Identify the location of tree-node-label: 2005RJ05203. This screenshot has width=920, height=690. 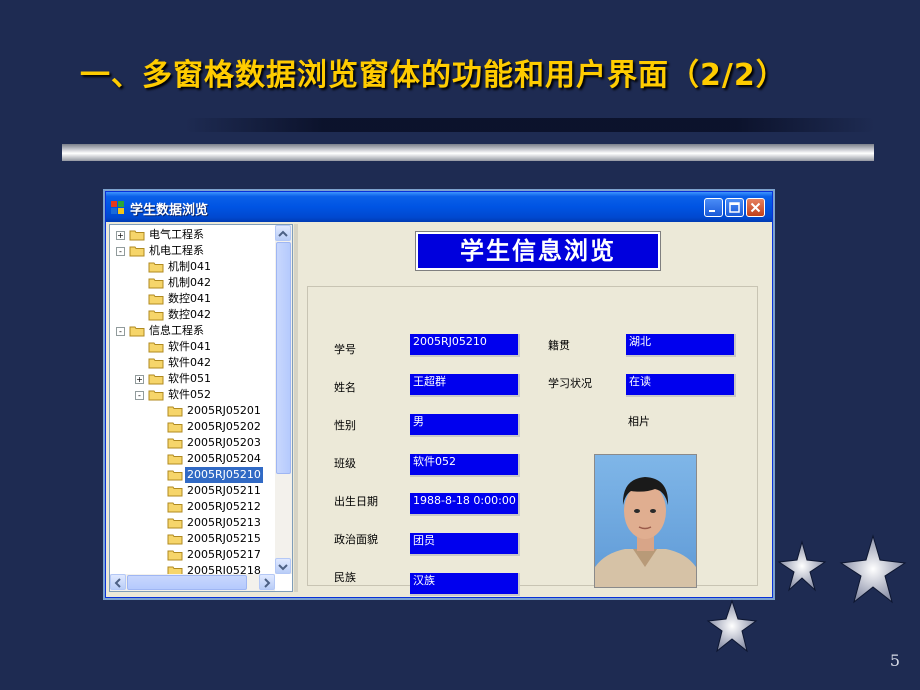
(224, 443).